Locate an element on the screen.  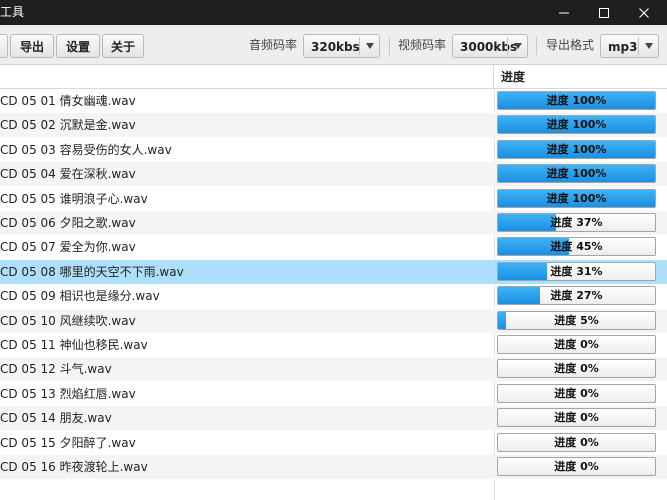
file-name: CD 05 04 爱在深秋.wav is located at coordinates (68, 174).